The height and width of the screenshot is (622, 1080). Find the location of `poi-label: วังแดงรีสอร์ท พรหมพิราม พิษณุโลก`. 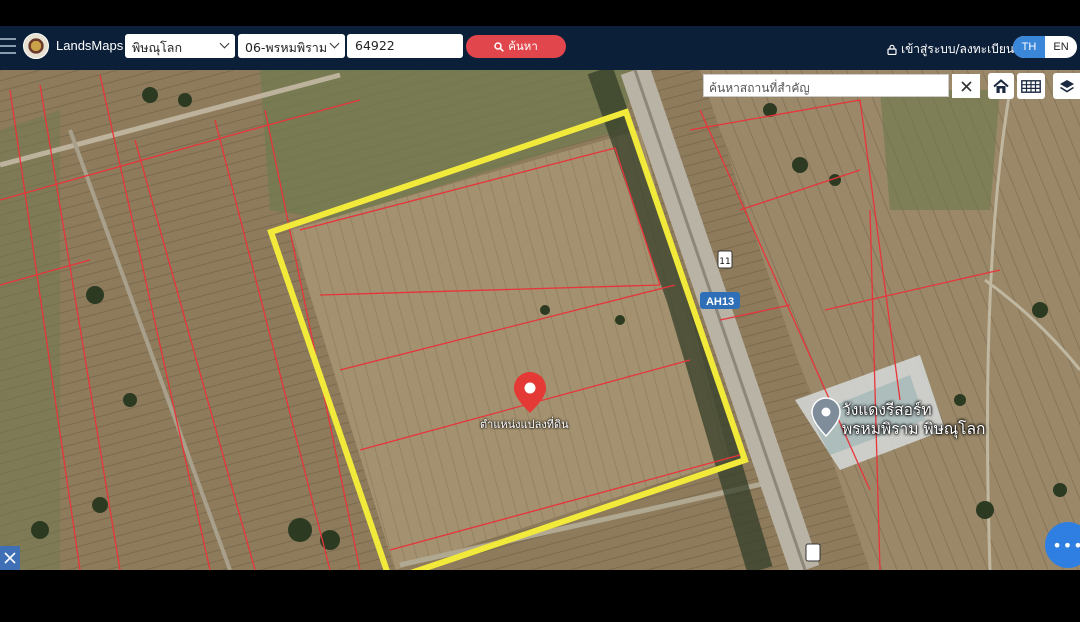

poi-label: วังแดงรีสอร์ท พรหมพิราม พิษณุโลก is located at coordinates (913, 420).